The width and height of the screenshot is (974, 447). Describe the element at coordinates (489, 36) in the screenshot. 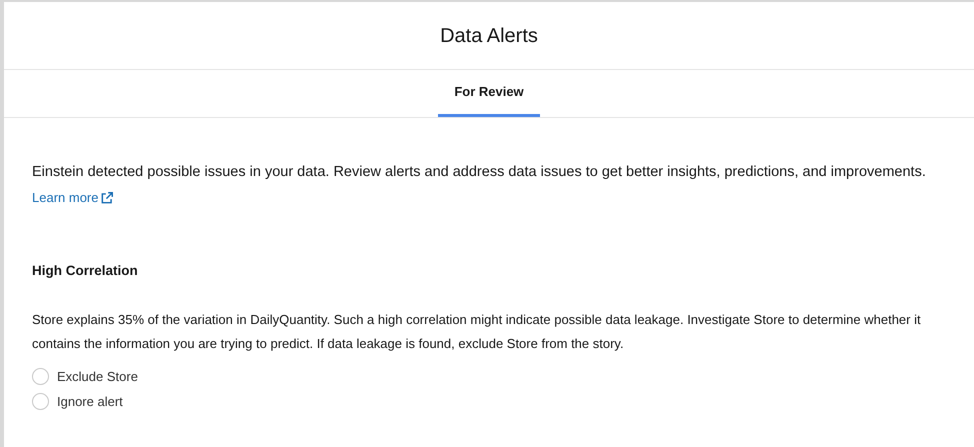

I see `window-title: Data Alerts` at that location.